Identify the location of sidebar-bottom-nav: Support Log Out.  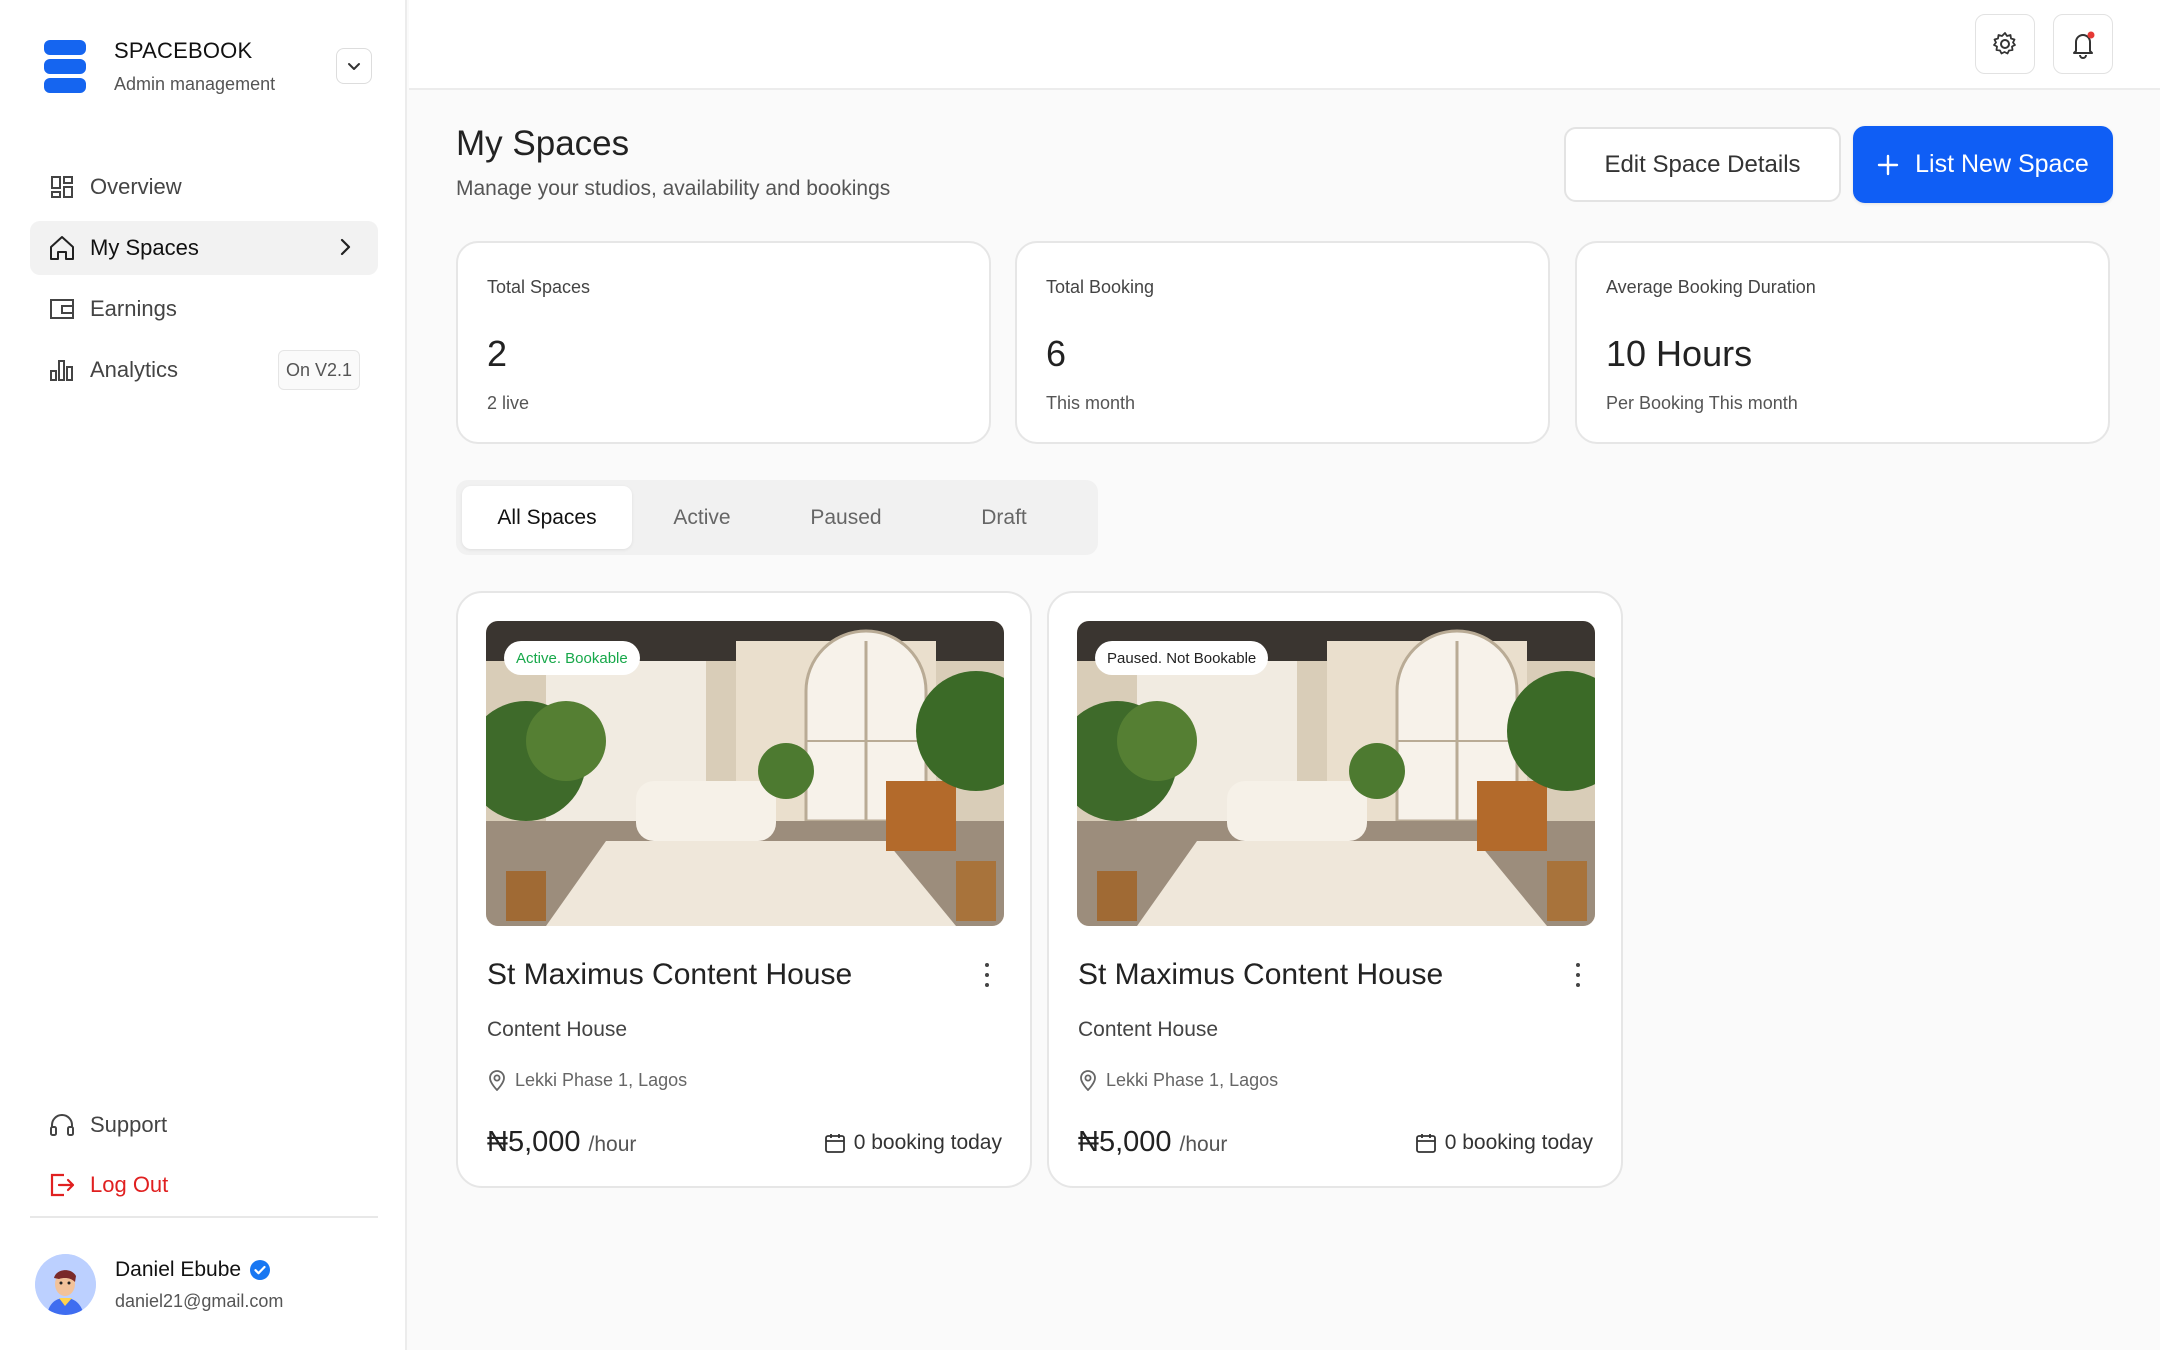
(204, 1158).